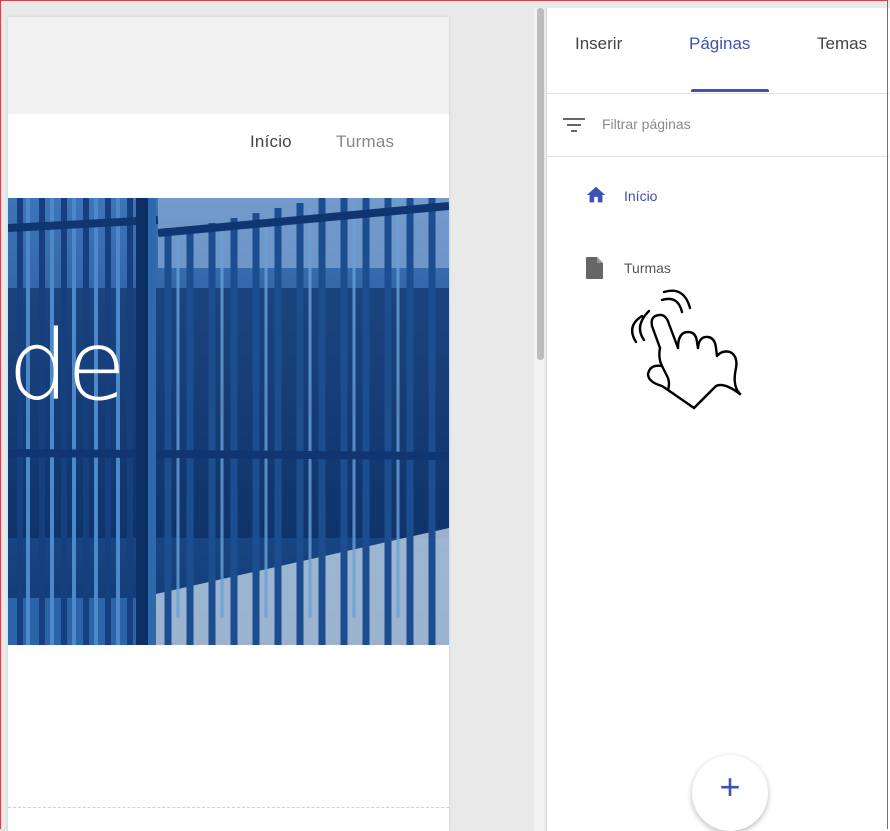 The image size is (890, 831). What do you see at coordinates (540, 184) in the screenshot?
I see `scrollbar-thumb` at bounding box center [540, 184].